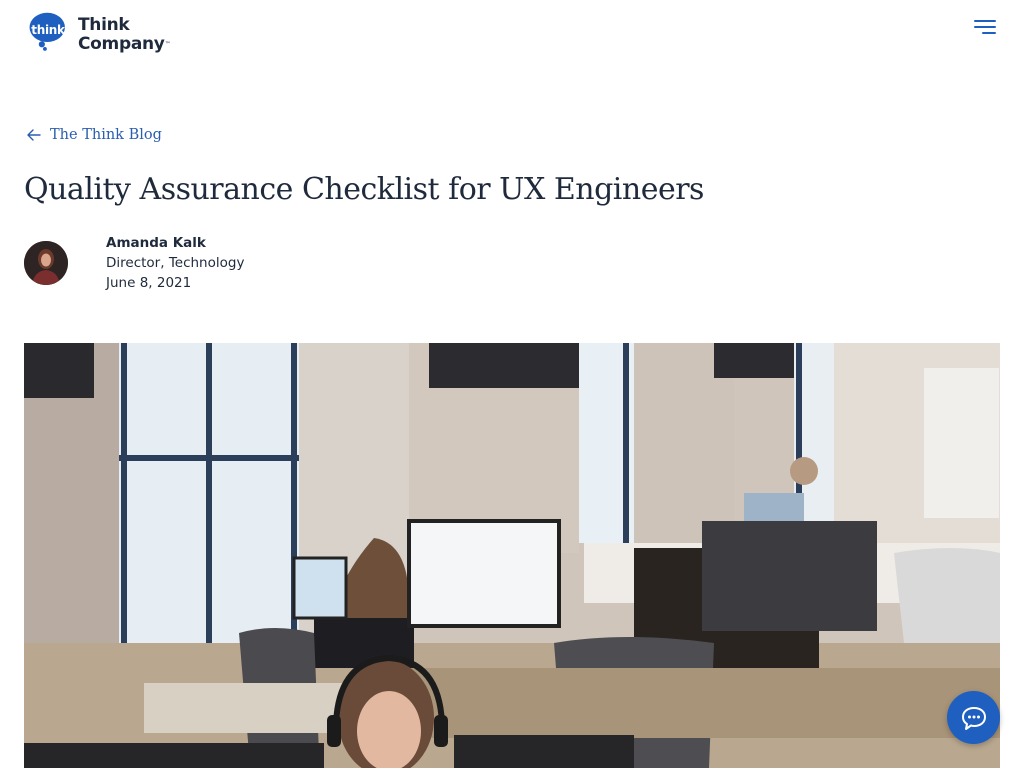  I want to click on author-name: Amanda Kalk, so click(156, 243).